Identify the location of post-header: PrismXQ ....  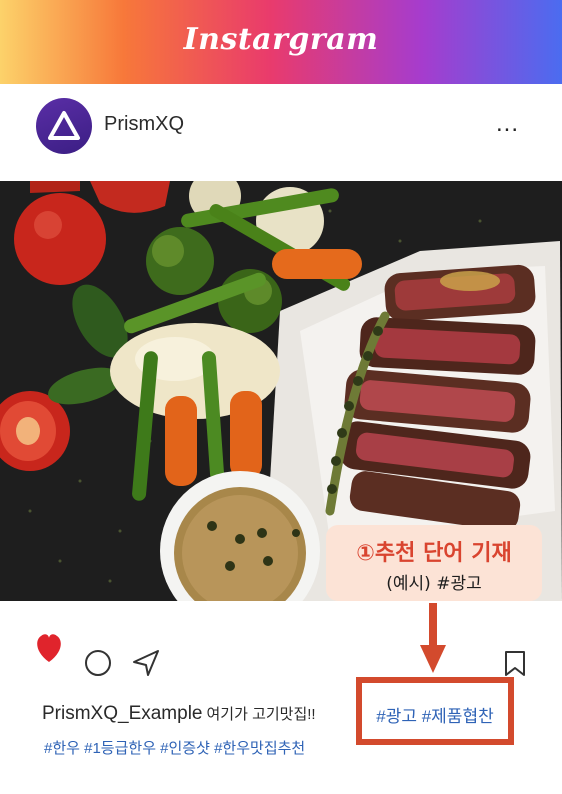
(281, 132).